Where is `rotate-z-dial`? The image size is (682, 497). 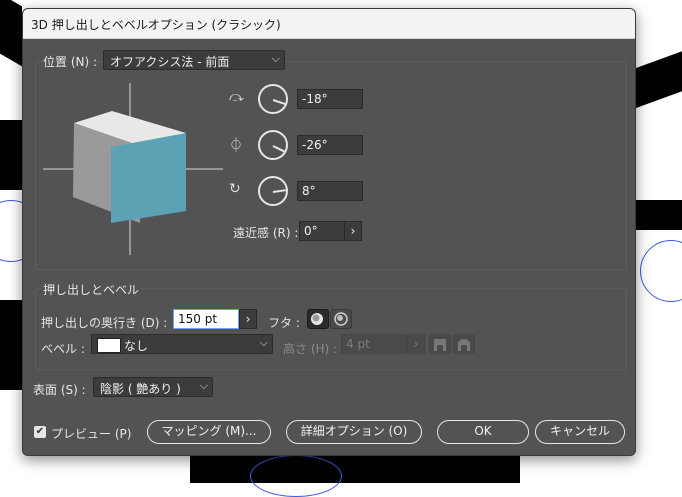
rotate-z-dial is located at coordinates (273, 191).